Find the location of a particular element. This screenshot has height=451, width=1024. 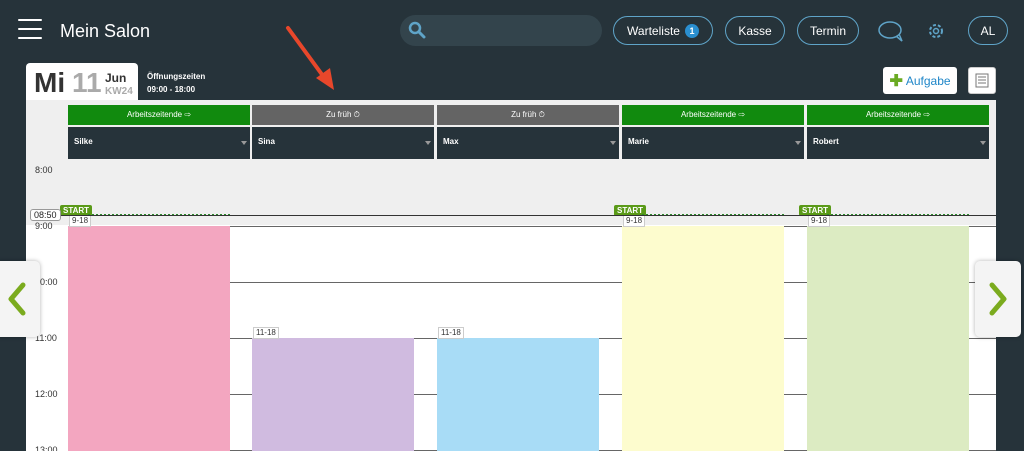

staff-name: Marie is located at coordinates (638, 141).